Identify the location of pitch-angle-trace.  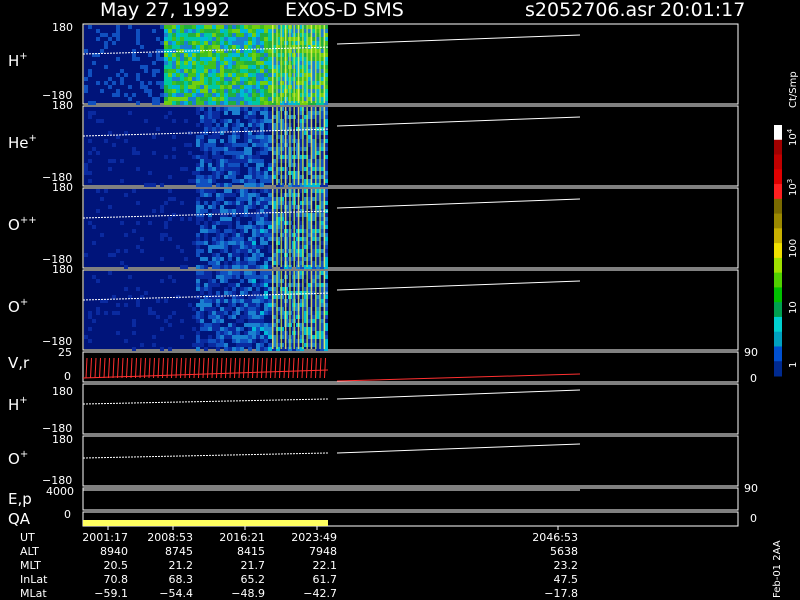
(458, 121).